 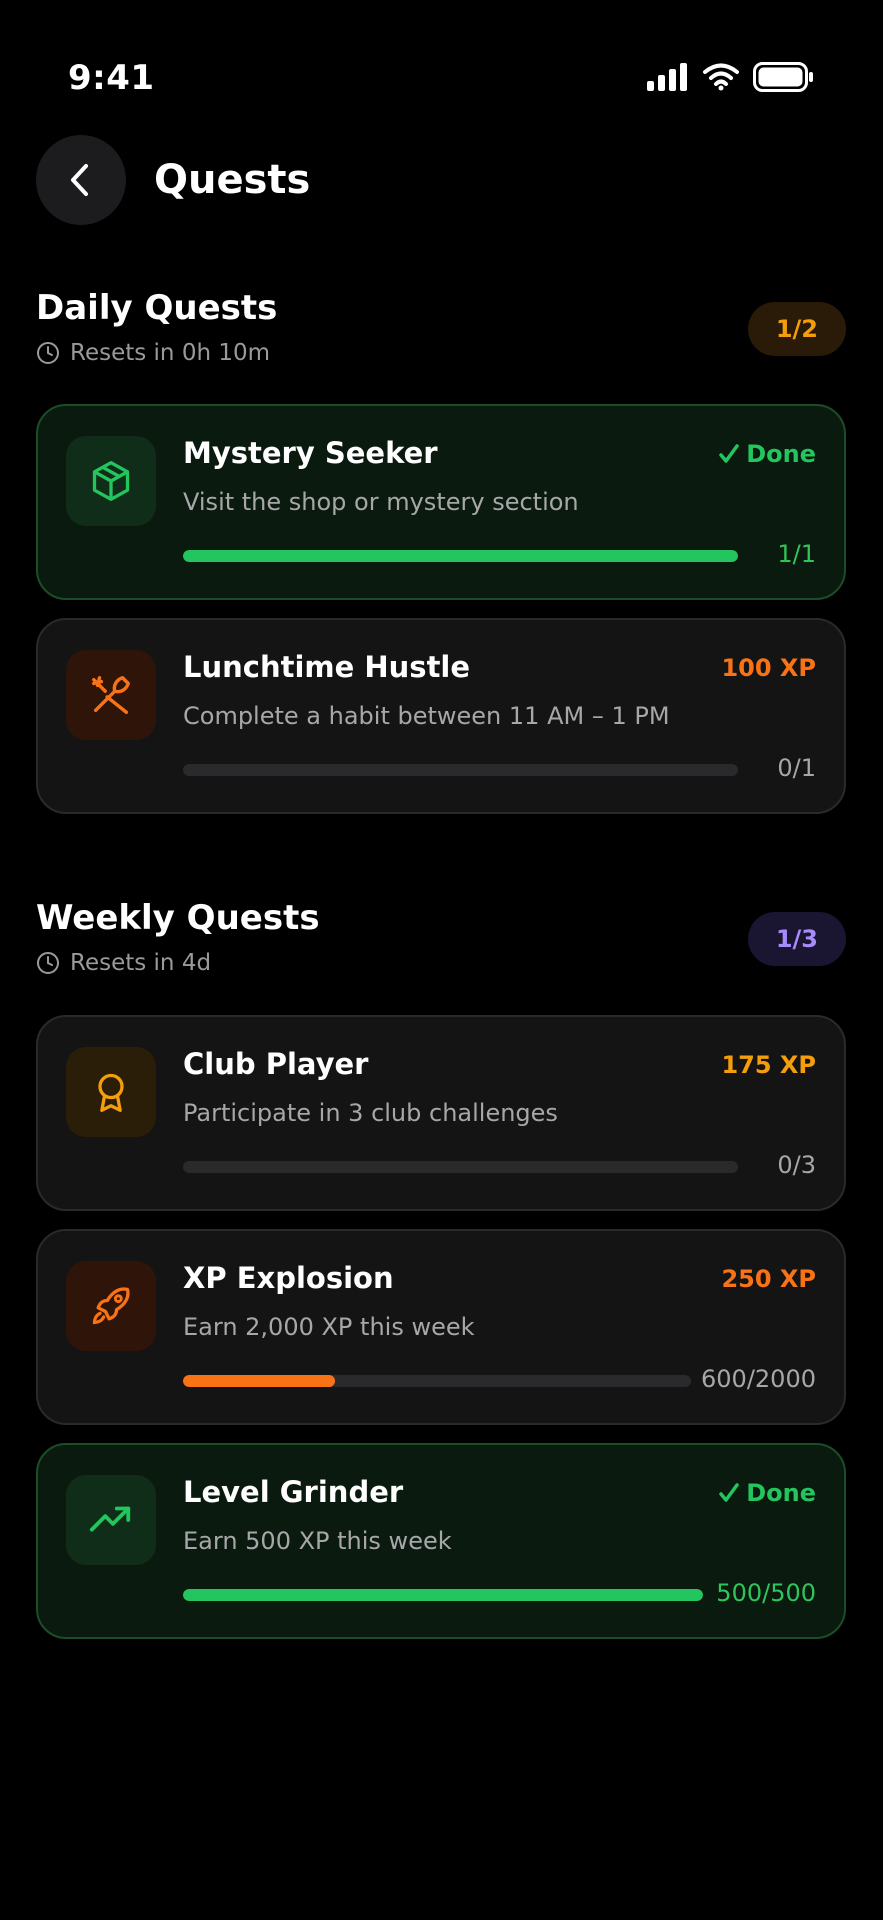 What do you see at coordinates (293, 1492) in the screenshot?
I see `quest-title: Level Grinder` at bounding box center [293, 1492].